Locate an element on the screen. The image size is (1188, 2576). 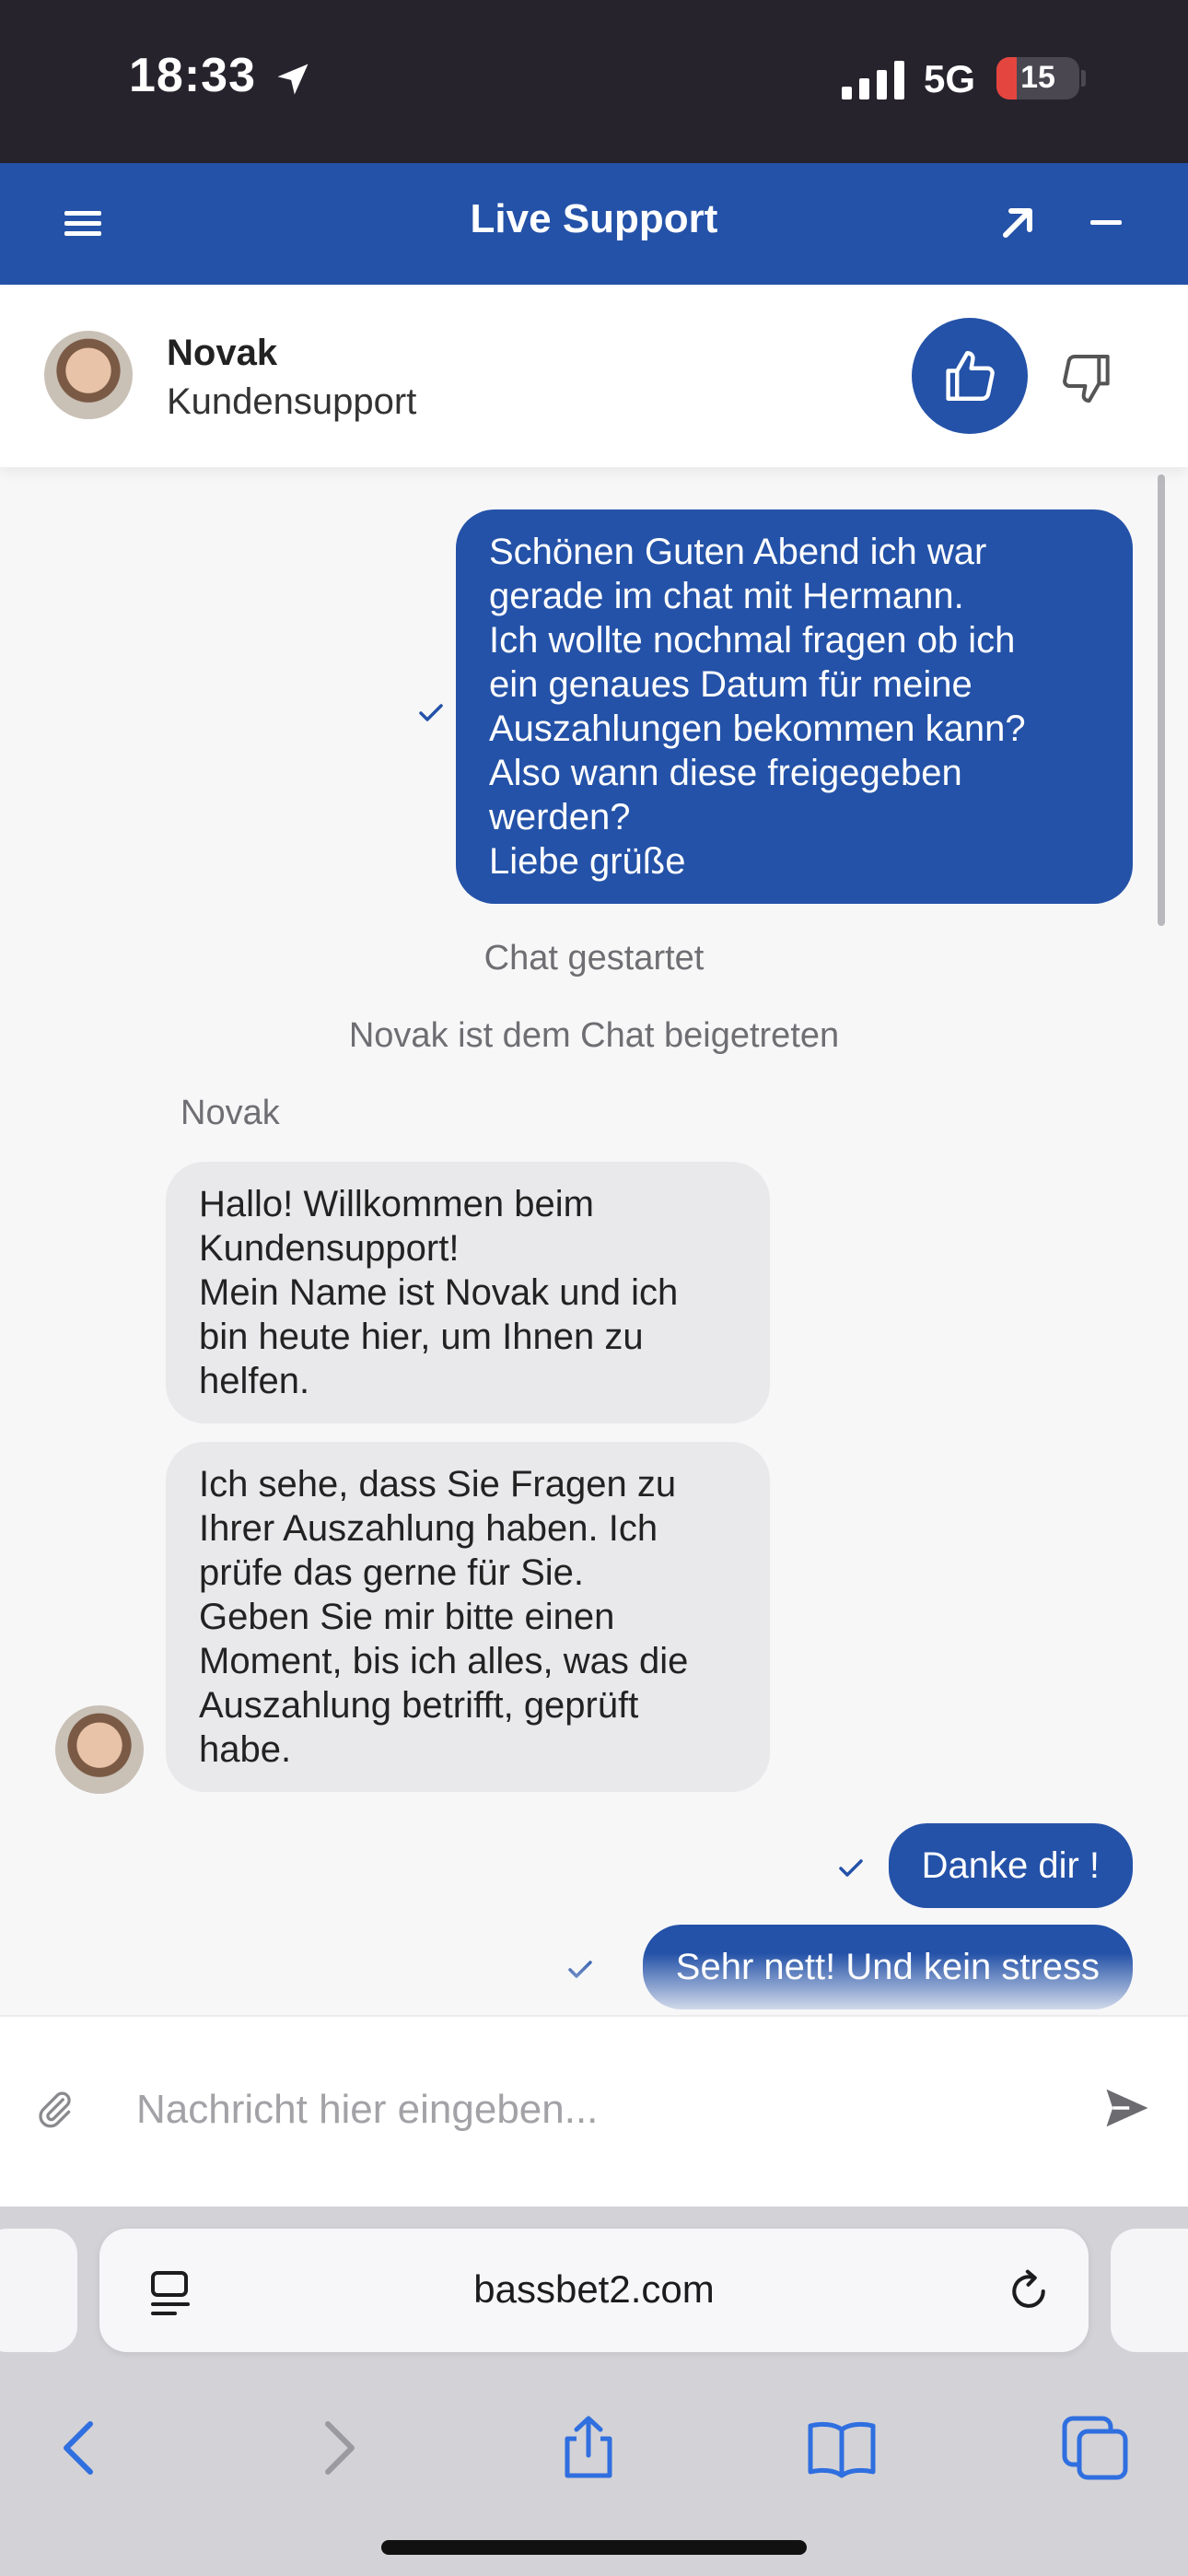
battery-level: 15 is located at coordinates (1037, 77).